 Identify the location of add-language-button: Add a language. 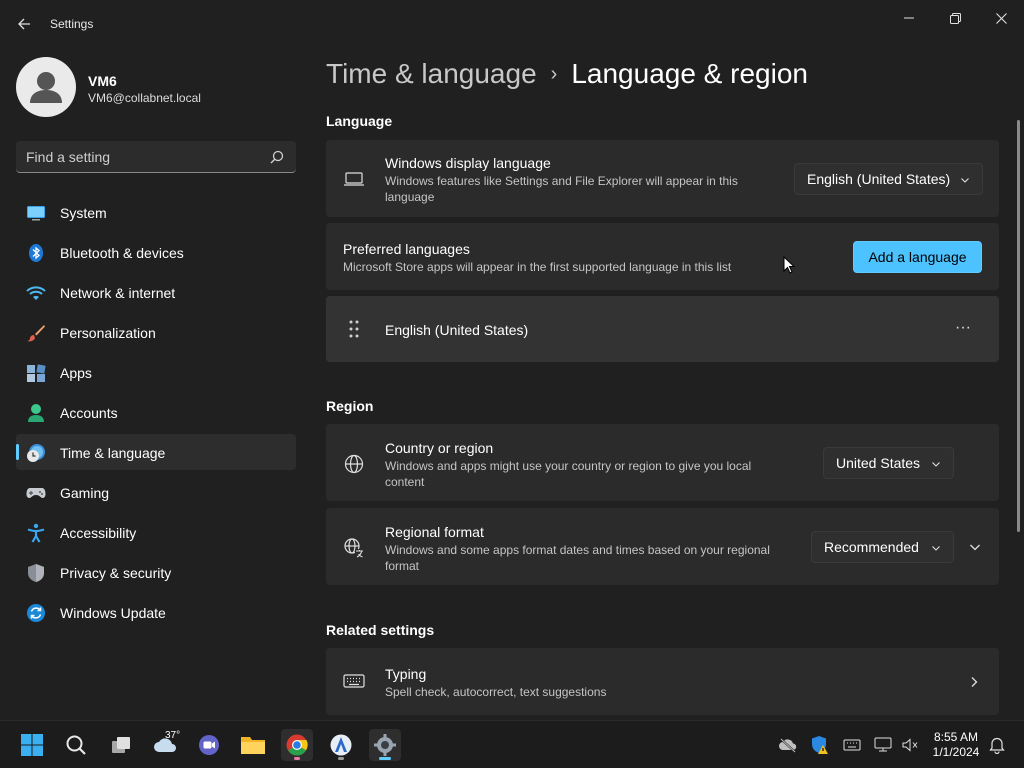
(917, 257).